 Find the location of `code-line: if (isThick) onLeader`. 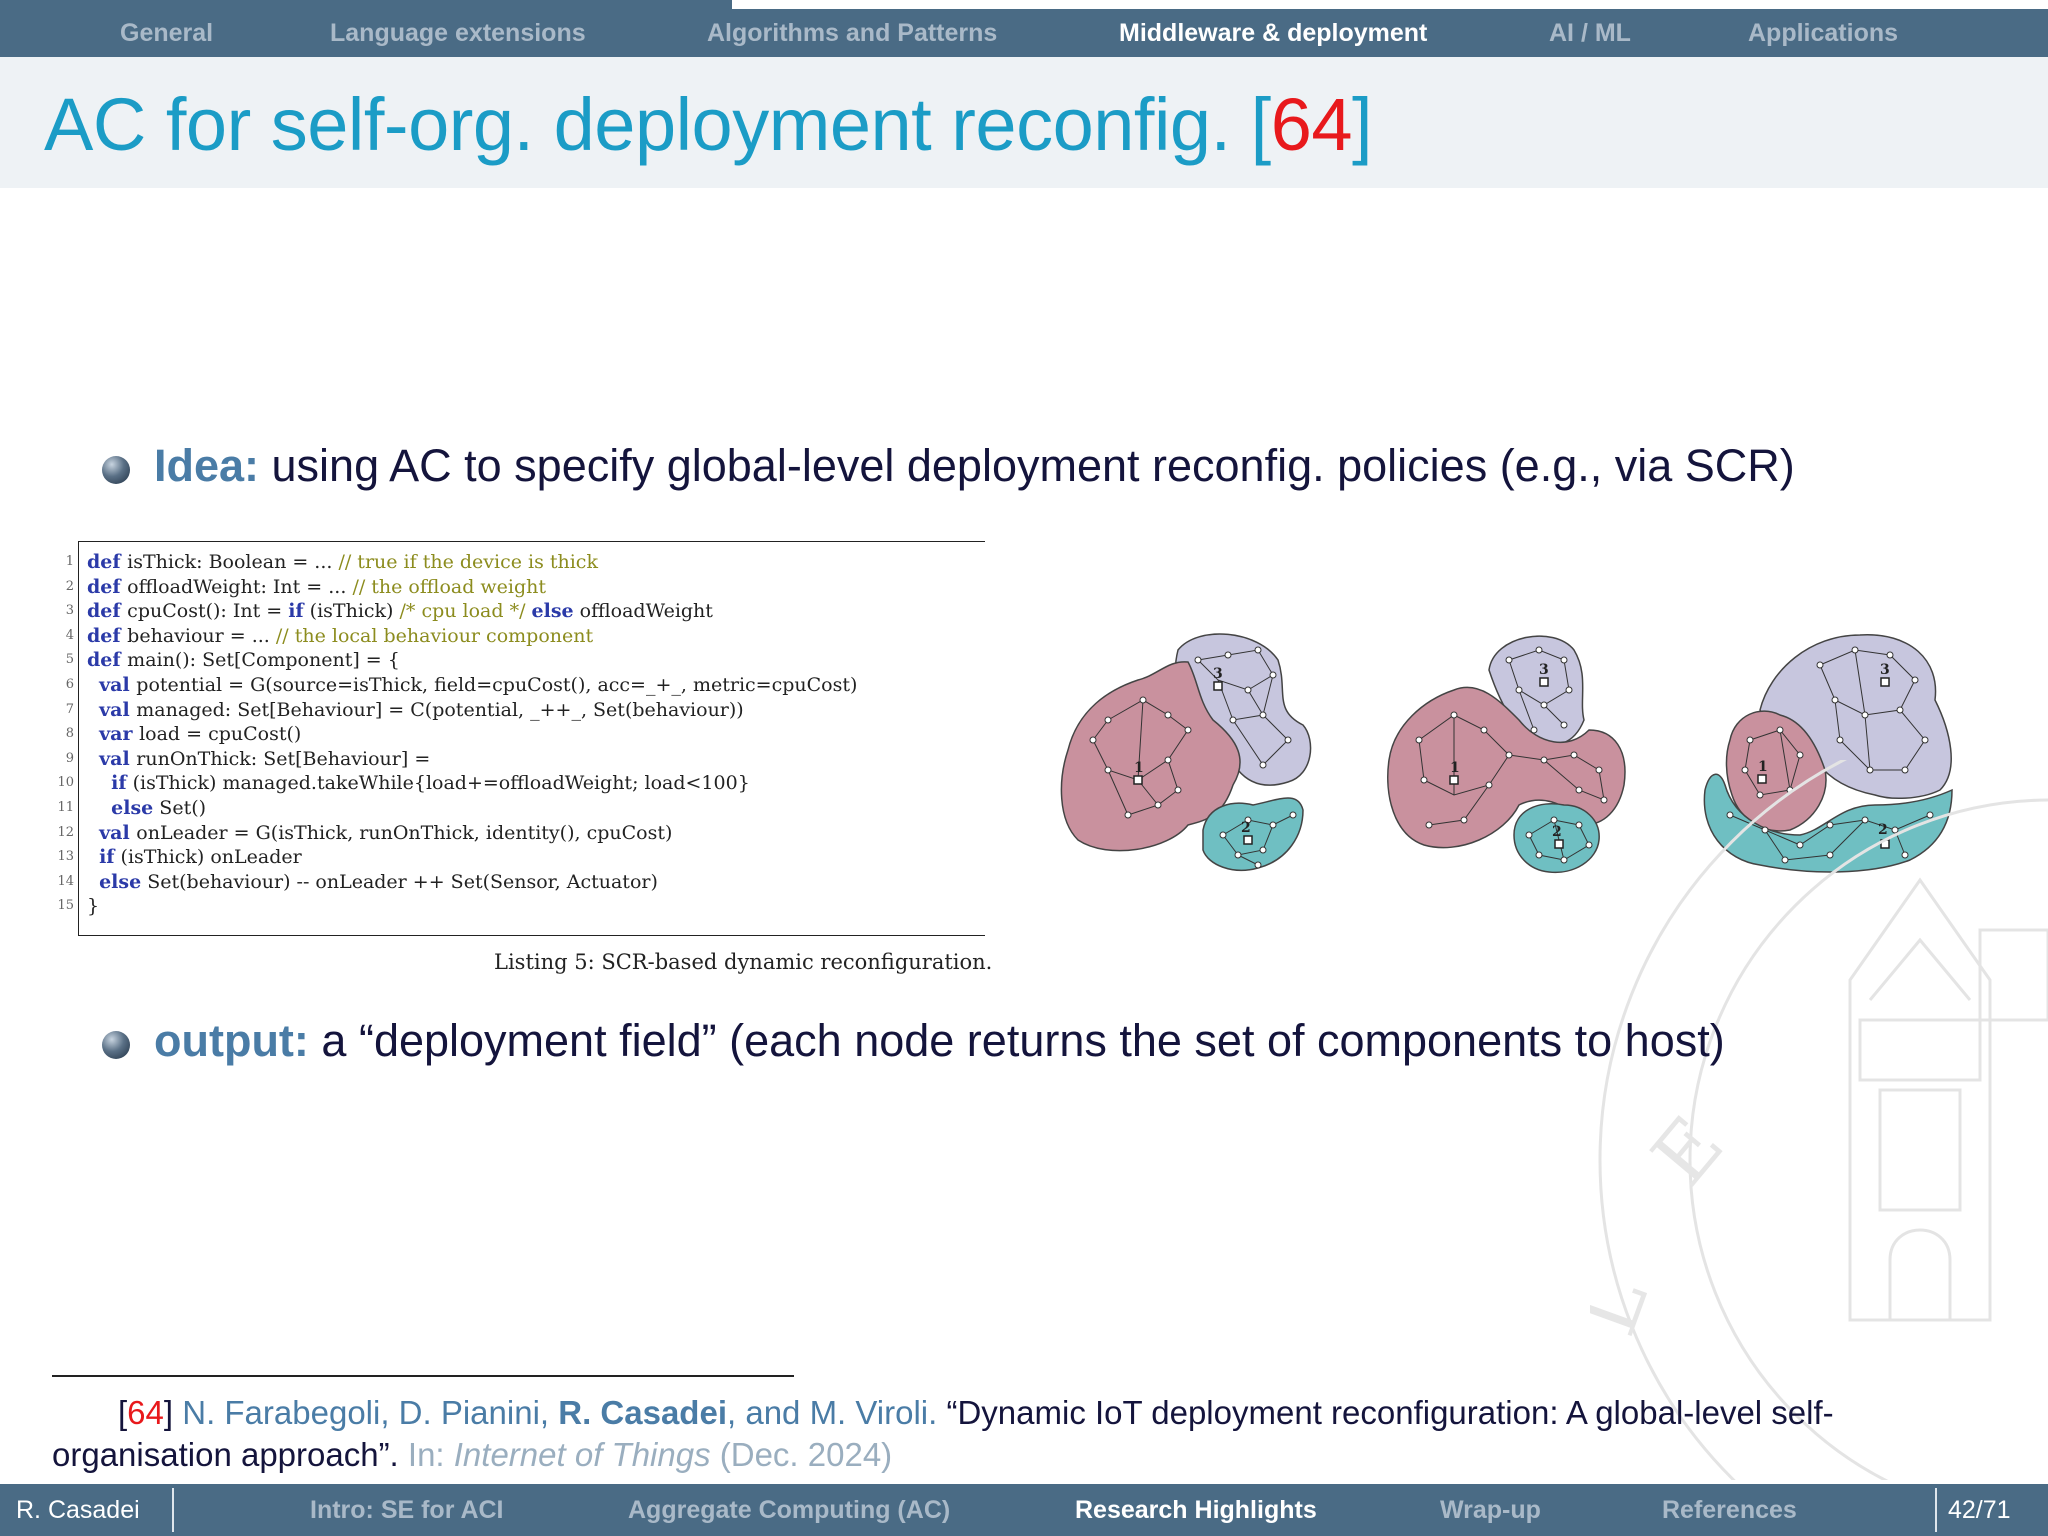

code-line: if (isThick) onLeader is located at coordinates (200, 857).